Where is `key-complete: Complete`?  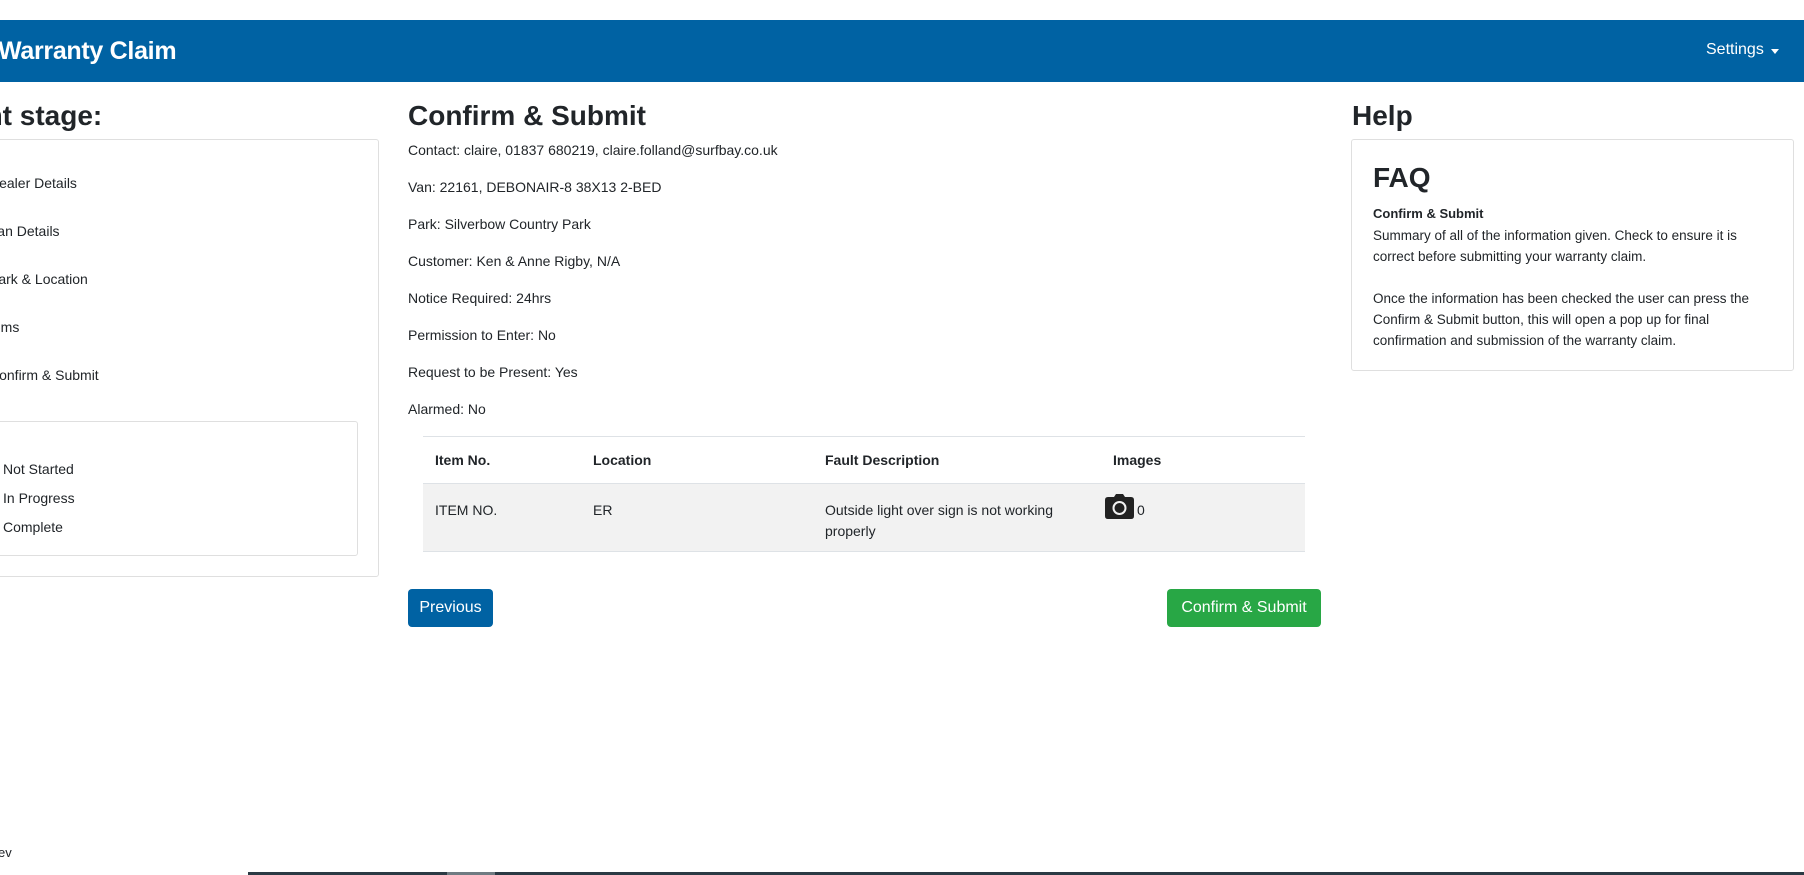
key-complete: Complete is located at coordinates (31, 526).